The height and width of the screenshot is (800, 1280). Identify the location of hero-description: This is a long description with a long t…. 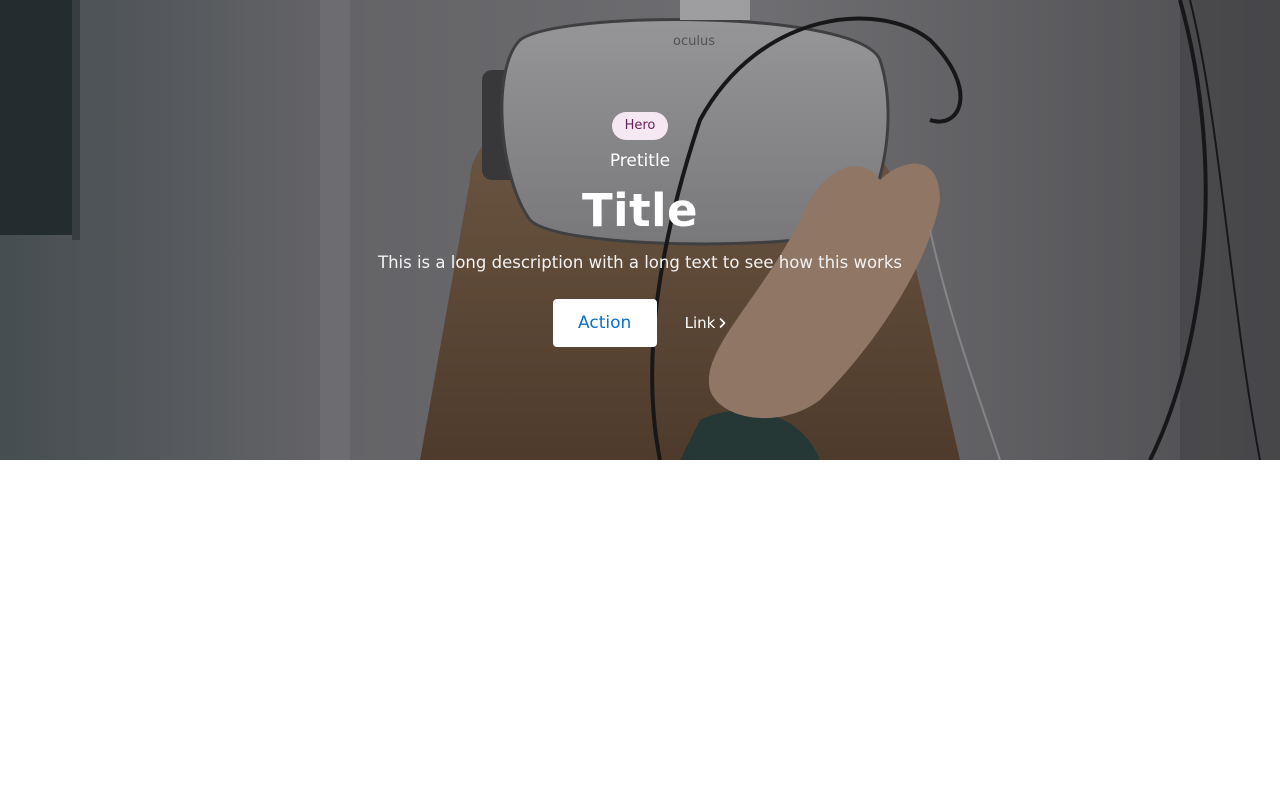
(640, 262).